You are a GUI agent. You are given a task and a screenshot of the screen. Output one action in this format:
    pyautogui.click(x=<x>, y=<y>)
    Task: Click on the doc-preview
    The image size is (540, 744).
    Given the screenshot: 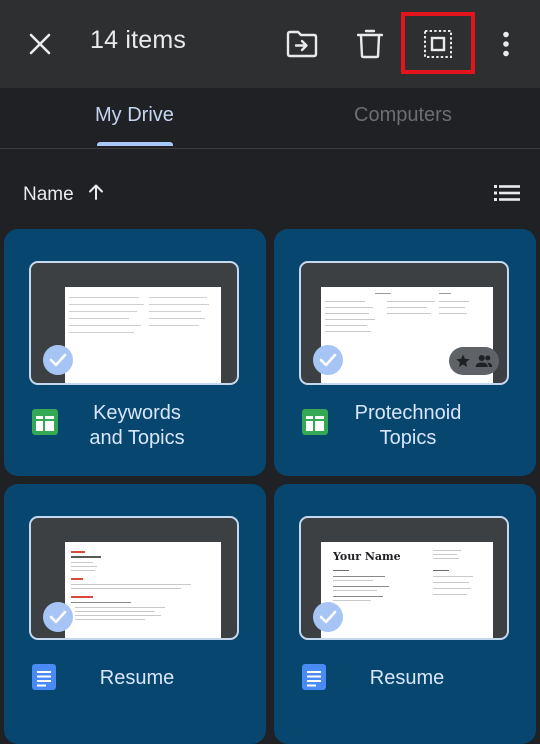 What is the action you would take?
    pyautogui.click(x=143, y=590)
    